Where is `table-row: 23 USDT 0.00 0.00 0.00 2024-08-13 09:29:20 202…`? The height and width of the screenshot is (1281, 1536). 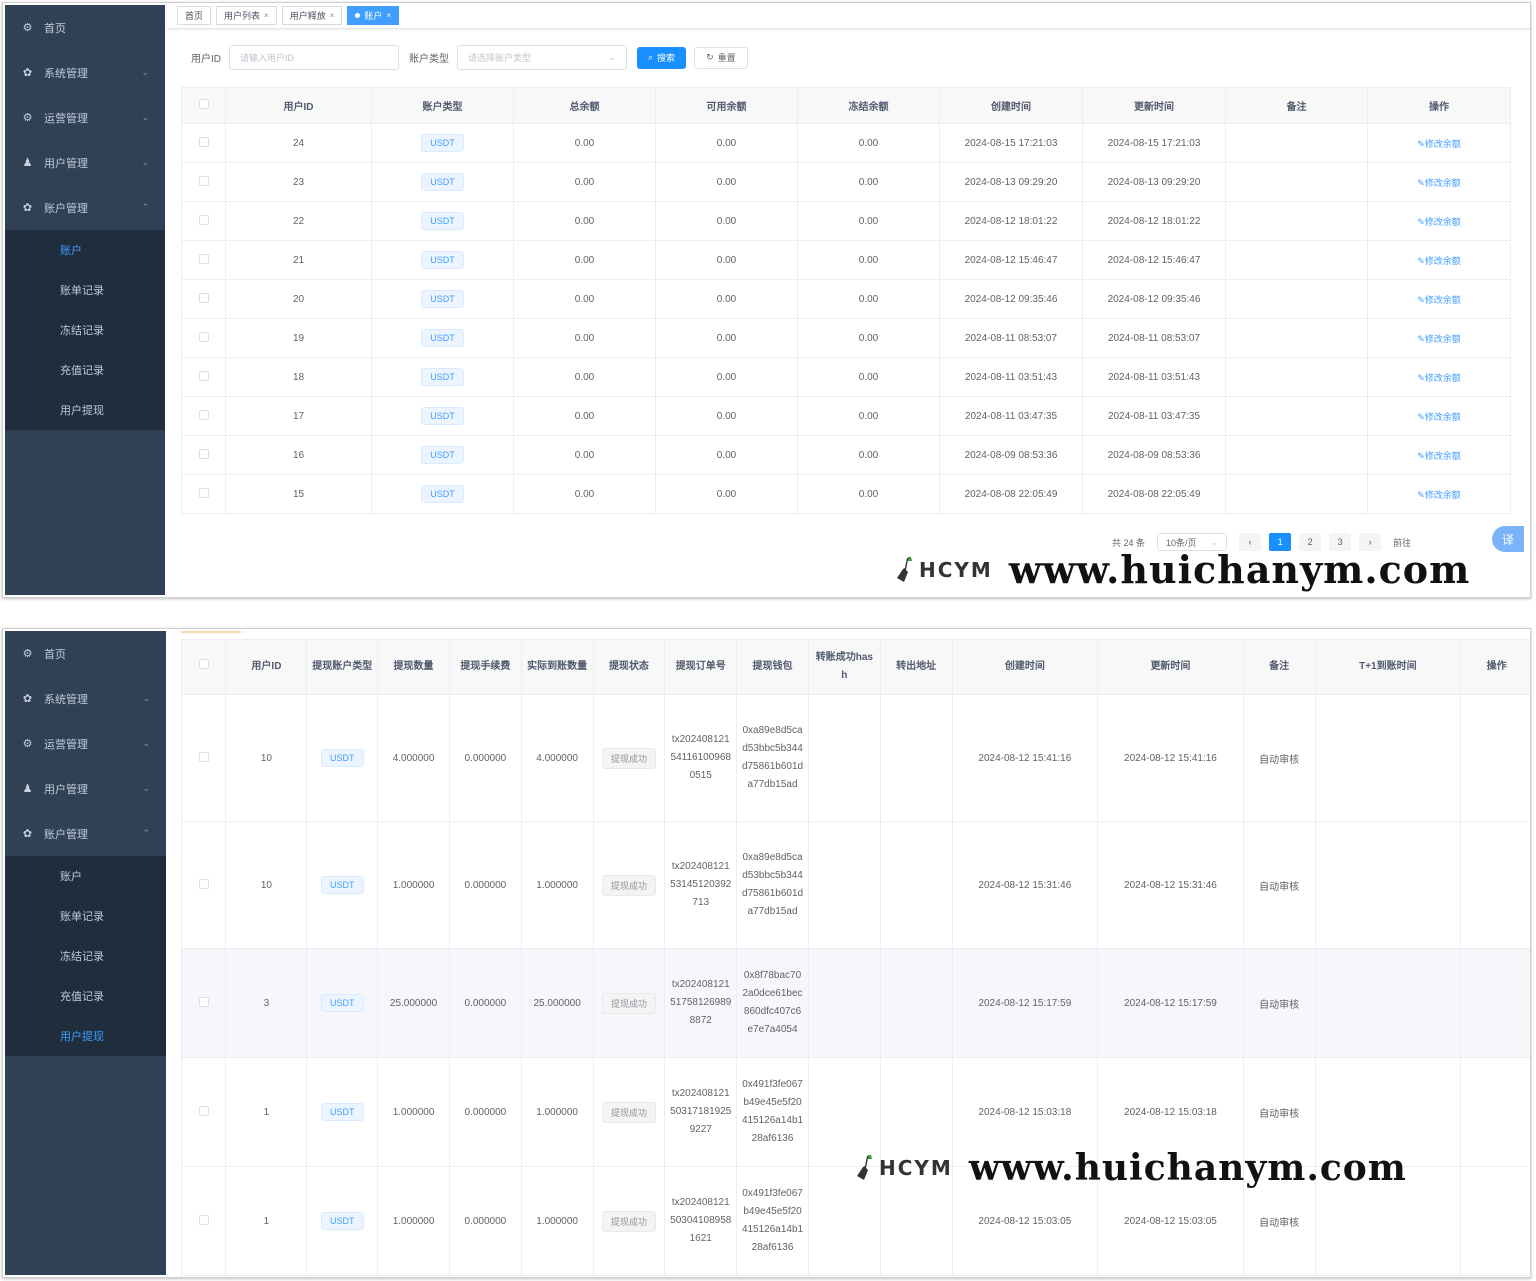
table-row: 23 USDT 0.00 0.00 0.00 2024-08-13 09:29:20 202… is located at coordinates (846, 182).